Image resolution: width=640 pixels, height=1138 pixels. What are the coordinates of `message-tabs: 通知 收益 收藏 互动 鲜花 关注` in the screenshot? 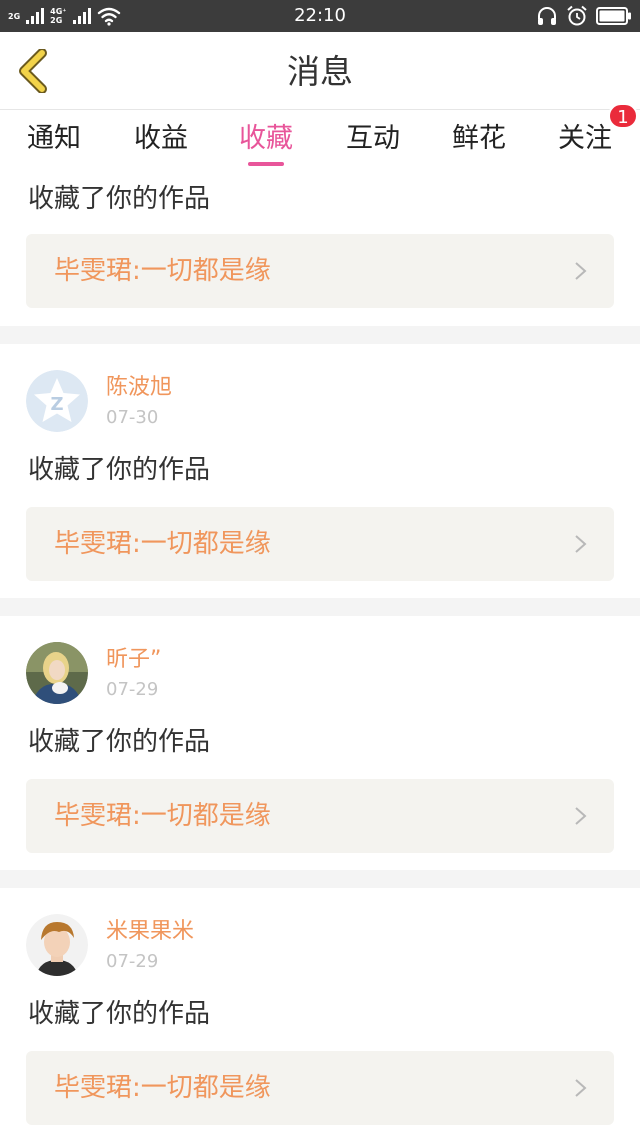 It's located at (320, 142).